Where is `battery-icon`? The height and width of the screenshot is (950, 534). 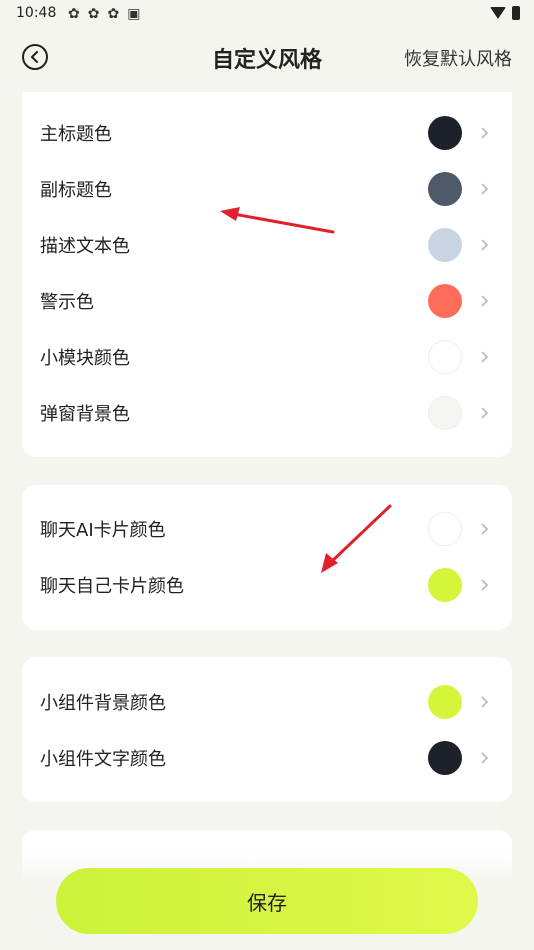 battery-icon is located at coordinates (516, 13).